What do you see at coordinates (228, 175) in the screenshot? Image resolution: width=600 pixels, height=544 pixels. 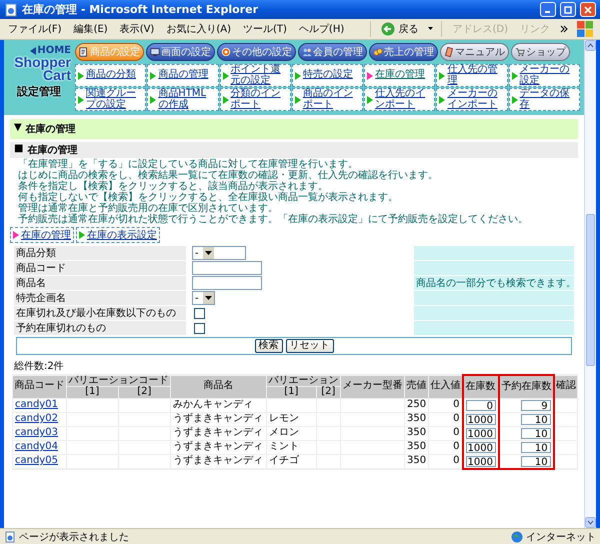 I see `description-line: はじめに商品の検索をし、検索結果一覧にて在庫数の確認・更新、仕入先の確認を行います。` at bounding box center [228, 175].